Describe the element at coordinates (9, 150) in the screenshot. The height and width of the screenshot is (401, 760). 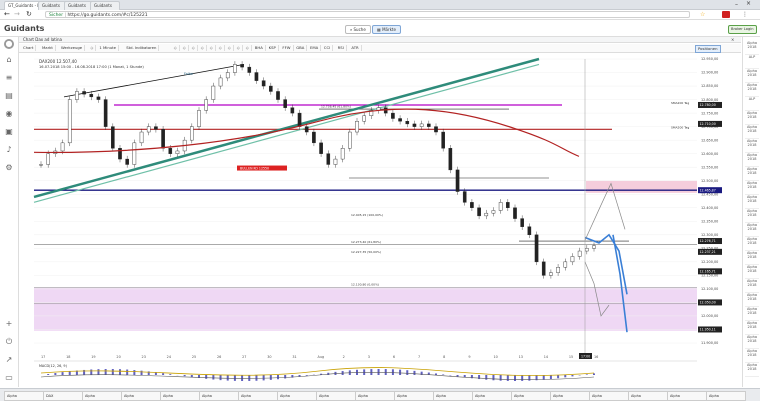
I see `bell-icon: ♪` at that location.